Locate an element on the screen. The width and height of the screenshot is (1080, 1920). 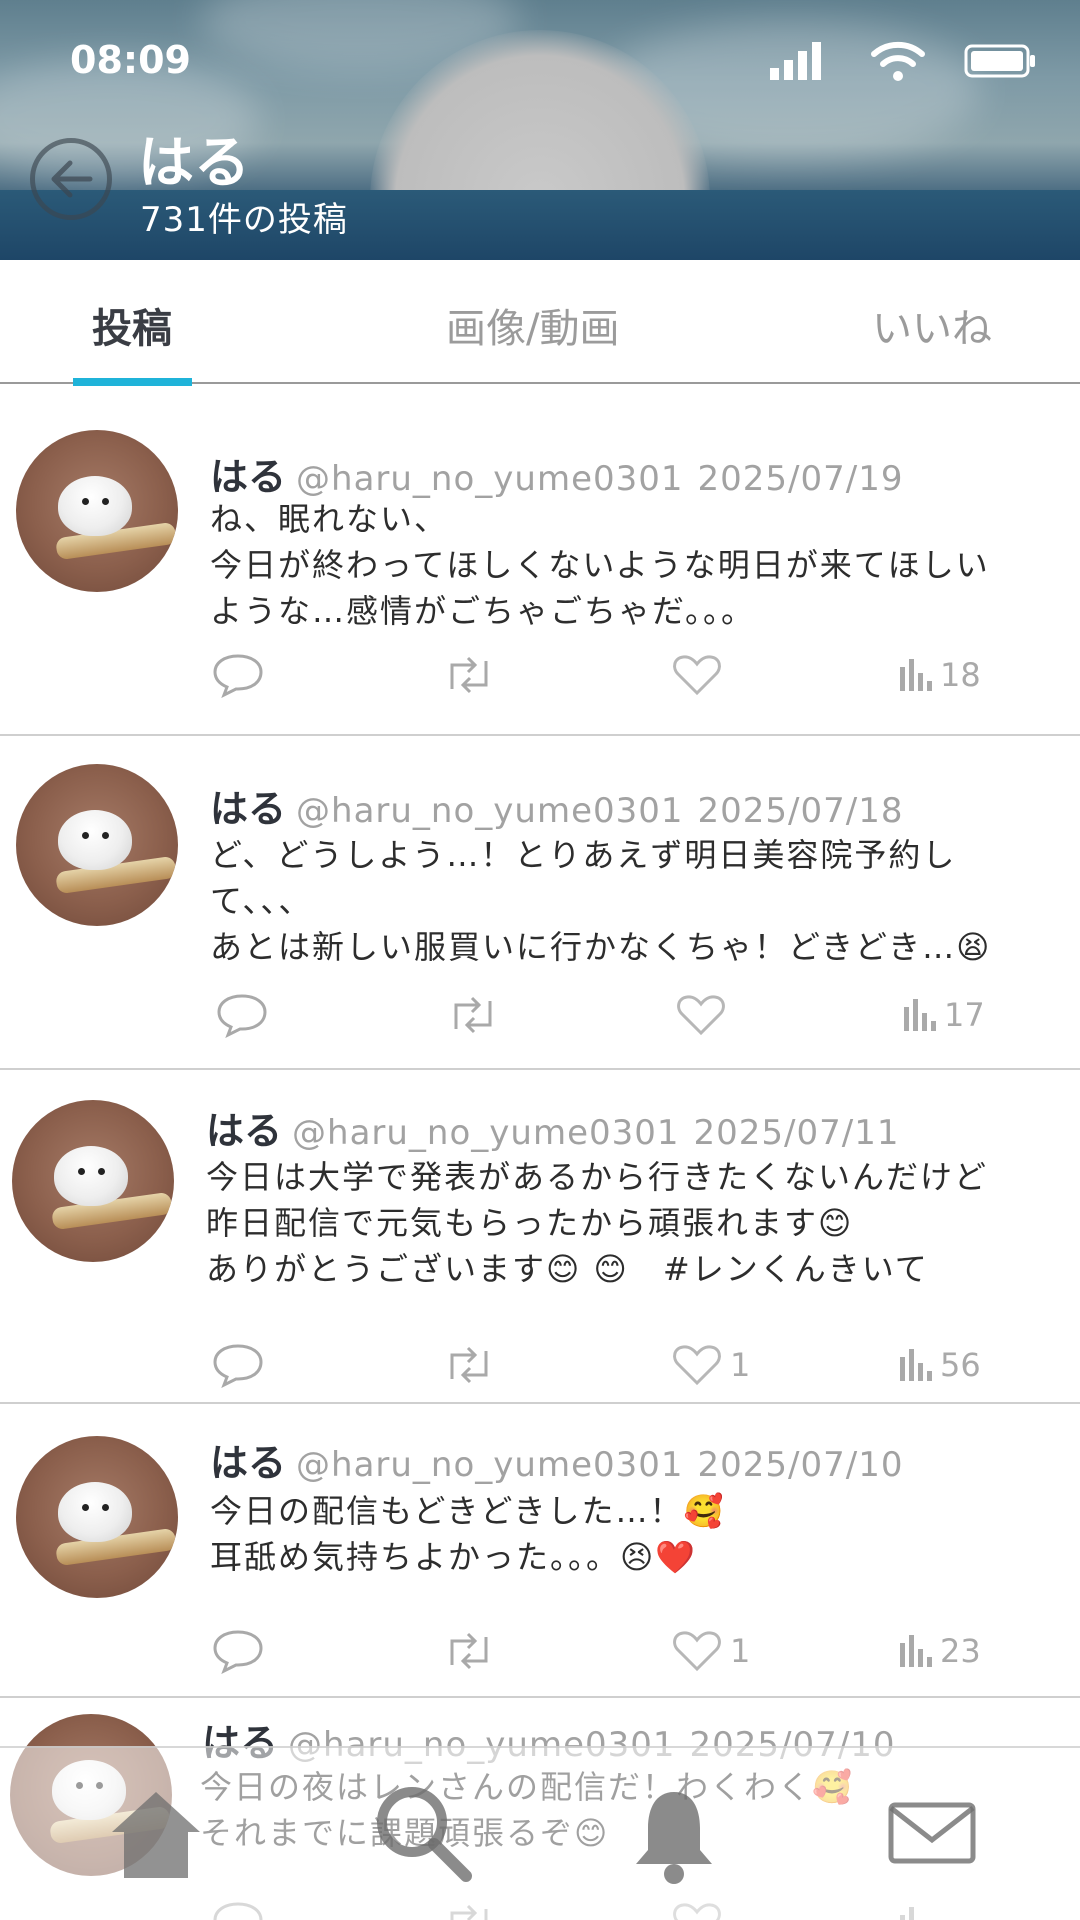
post-text-line: 耳舐め気持ちよかった。。。😣❤️ is located at coordinates (454, 1557).